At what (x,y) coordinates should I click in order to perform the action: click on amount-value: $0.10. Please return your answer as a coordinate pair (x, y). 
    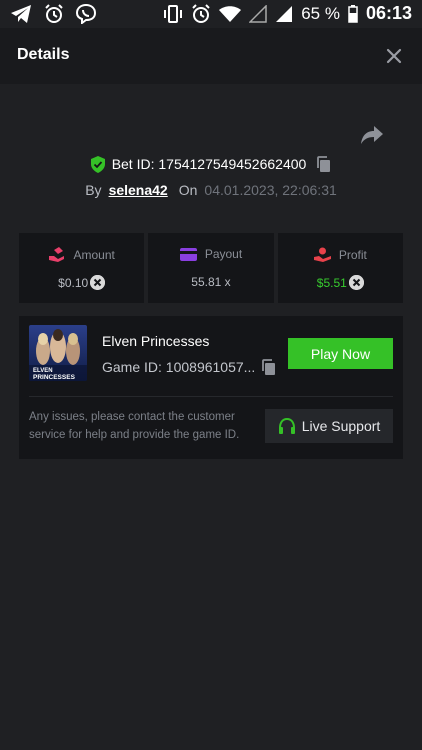
    Looking at the image, I should click on (73, 282).